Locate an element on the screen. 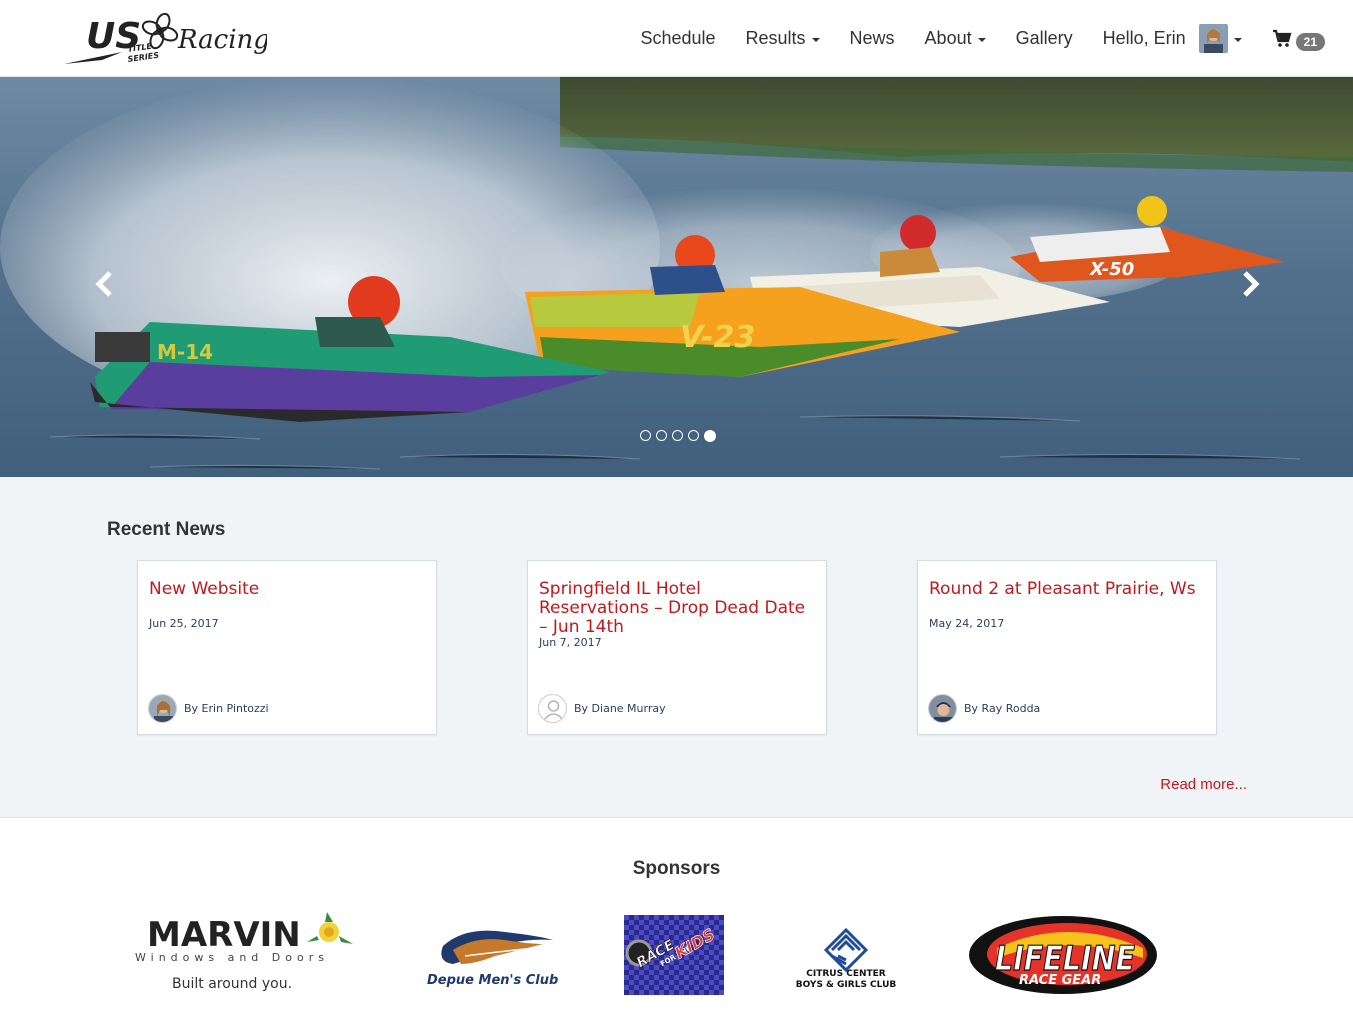  default-user-icon is located at coordinates (552, 708).